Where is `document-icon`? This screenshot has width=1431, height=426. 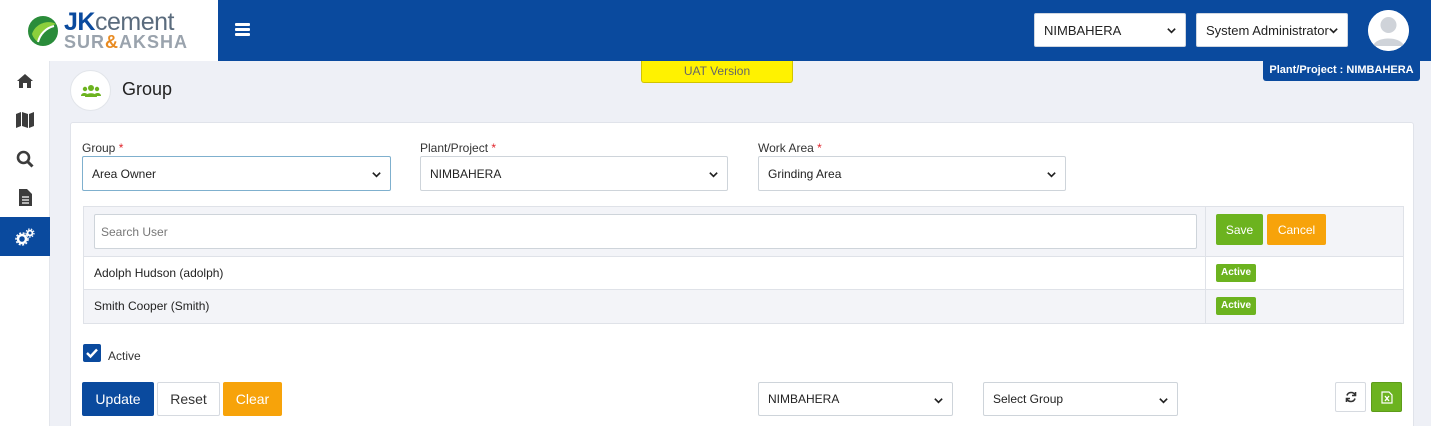 document-icon is located at coordinates (25, 197).